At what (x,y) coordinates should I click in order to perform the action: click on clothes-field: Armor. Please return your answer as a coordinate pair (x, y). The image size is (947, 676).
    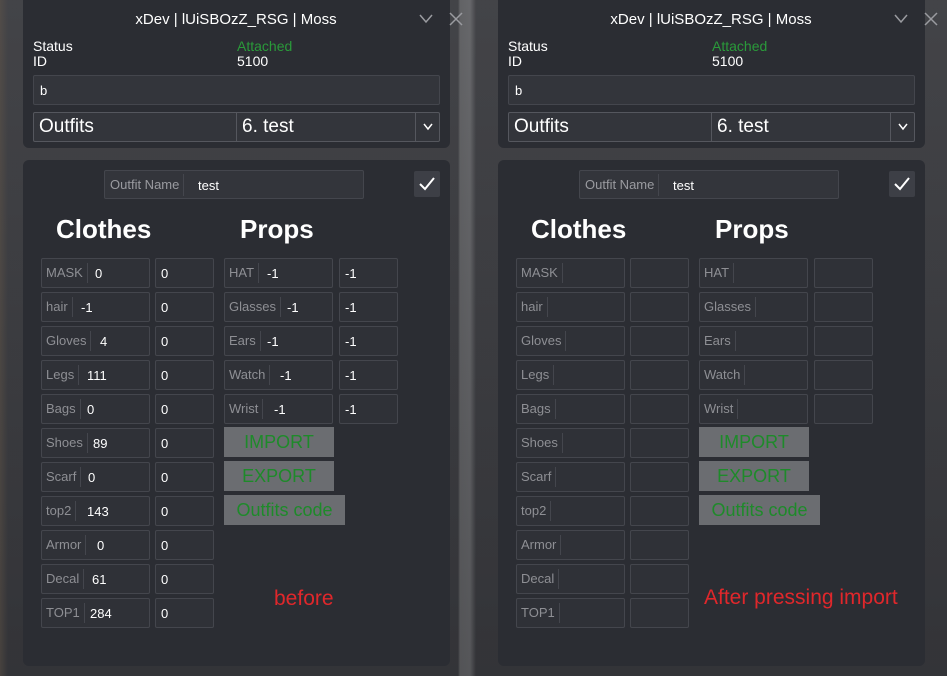
    Looking at the image, I should click on (570, 545).